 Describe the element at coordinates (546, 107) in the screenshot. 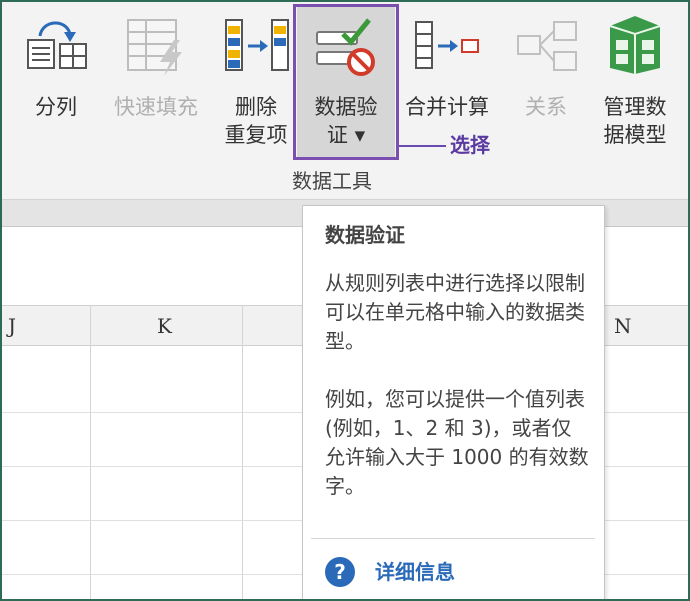

I see `relationships-label: 关系` at that location.